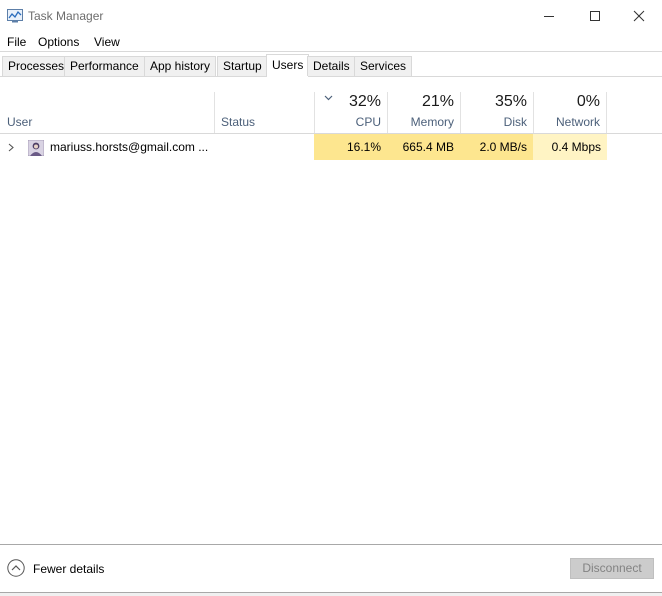 This screenshot has width=662, height=596. Describe the element at coordinates (36, 66) in the screenshot. I see `tab-processes: Processes` at that location.